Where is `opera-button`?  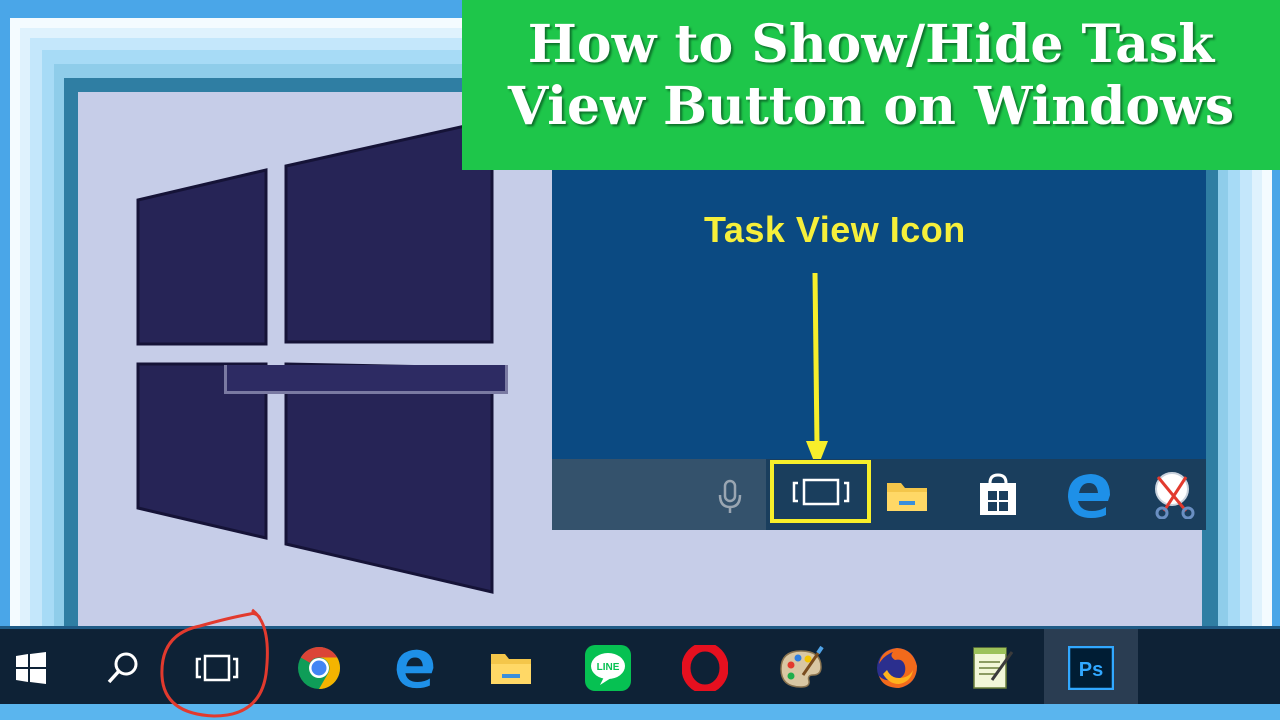
opera-button is located at coordinates (705, 668).